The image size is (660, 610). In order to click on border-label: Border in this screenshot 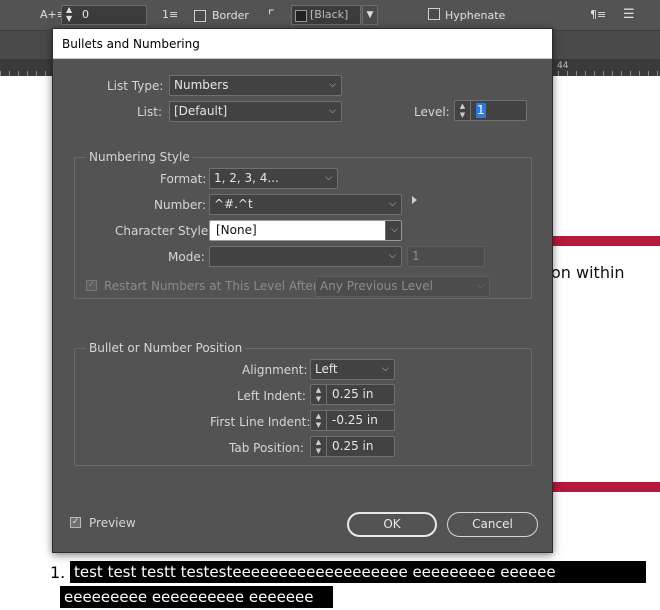, I will do `click(230, 15)`.